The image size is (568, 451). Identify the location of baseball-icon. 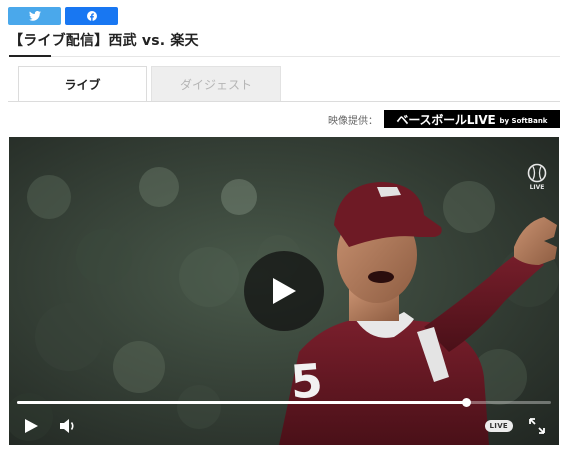
(537, 173).